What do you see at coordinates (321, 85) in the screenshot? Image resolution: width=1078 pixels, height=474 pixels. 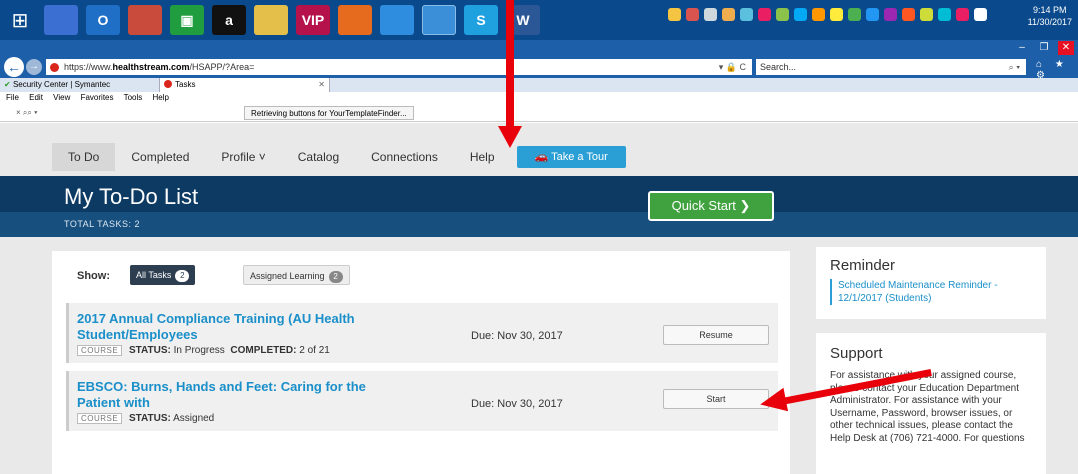 I see `close-tab-icon: ✕` at bounding box center [321, 85].